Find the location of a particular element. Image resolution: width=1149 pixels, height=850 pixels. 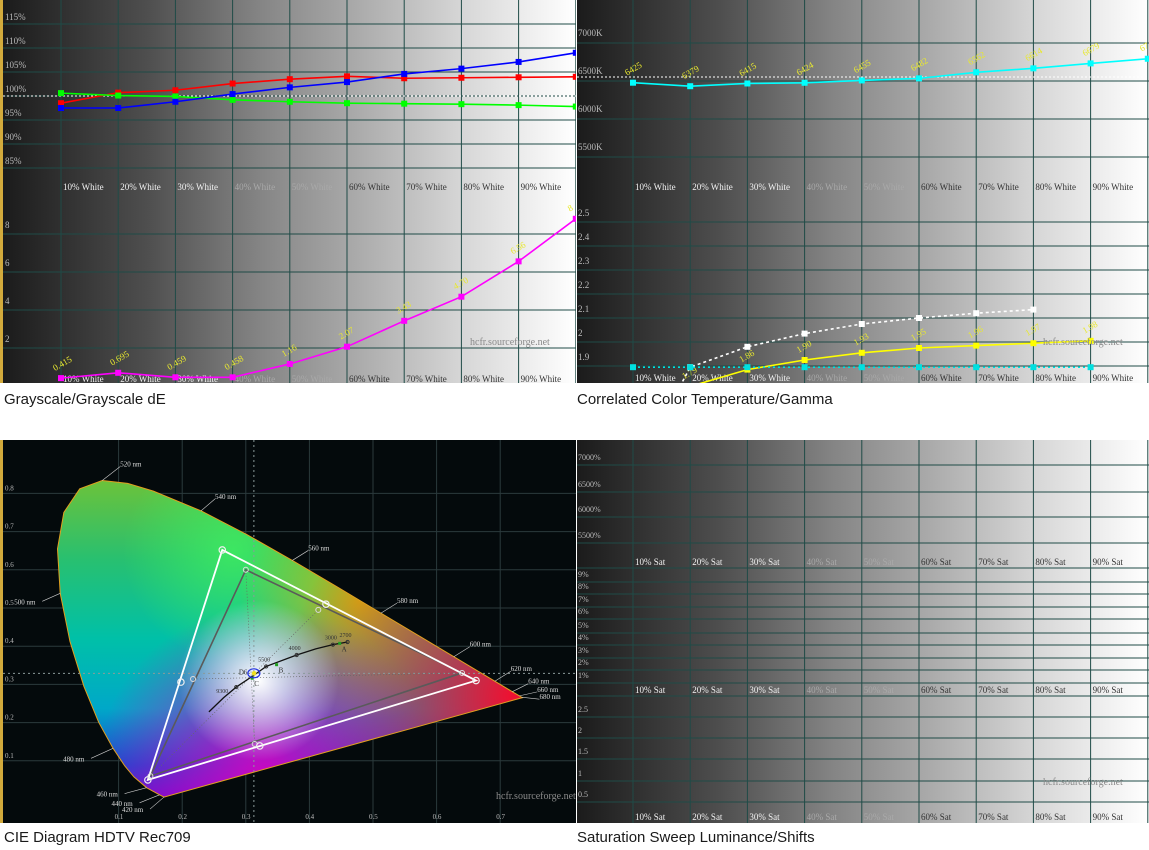

y-tick-label: 4% is located at coordinates (583, 637).